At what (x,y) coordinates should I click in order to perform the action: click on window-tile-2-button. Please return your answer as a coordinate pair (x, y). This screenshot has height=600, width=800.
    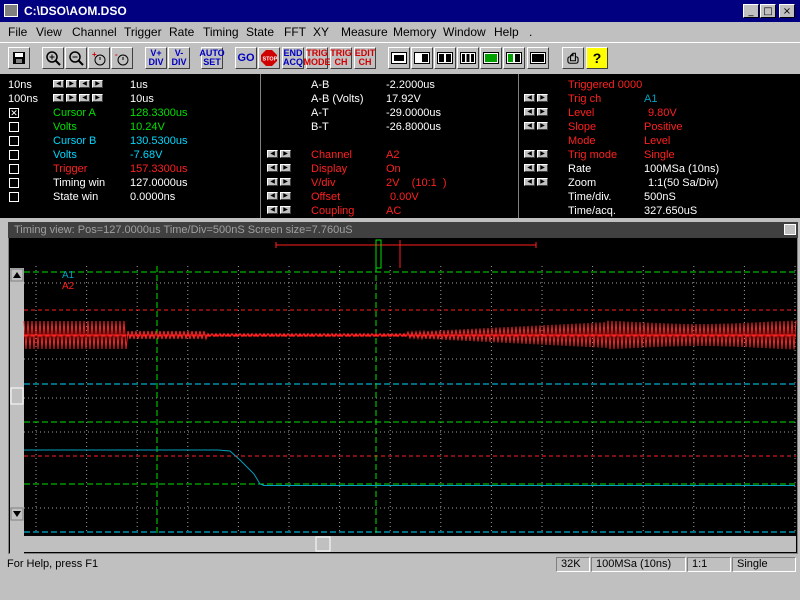
    Looking at the image, I should click on (422, 58).